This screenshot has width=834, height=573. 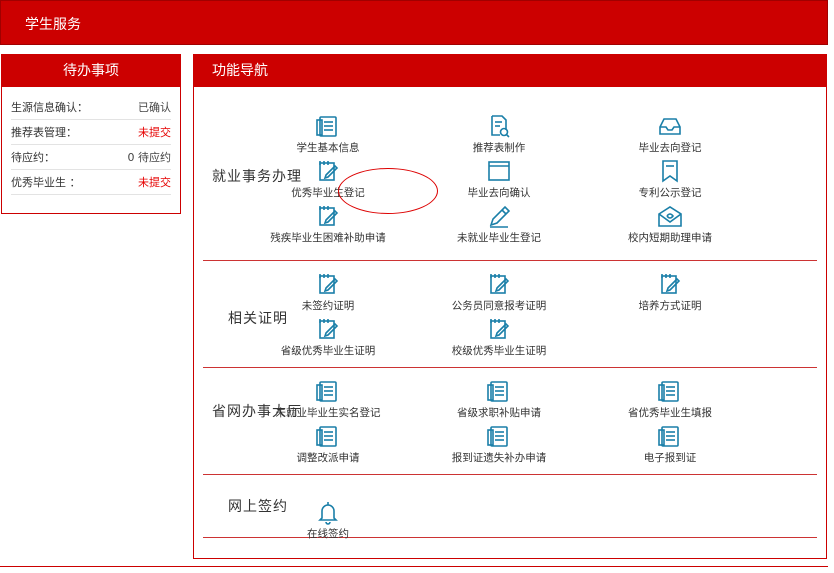 What do you see at coordinates (44, 132) in the screenshot?
I see `todo-row-label: 推荐表管理：` at bounding box center [44, 132].